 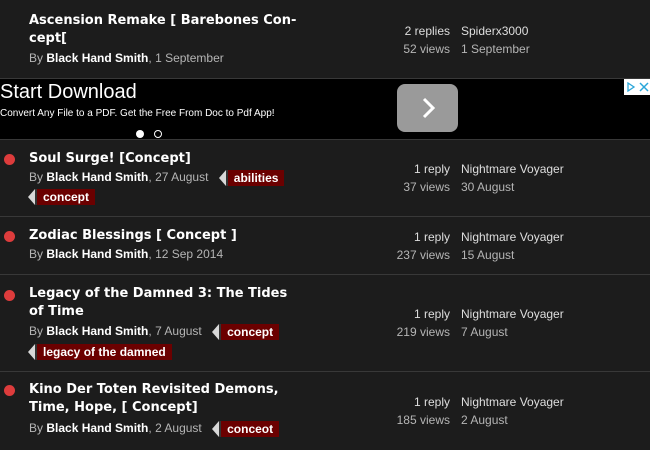 What do you see at coordinates (643, 87) in the screenshot?
I see `close-icon` at bounding box center [643, 87].